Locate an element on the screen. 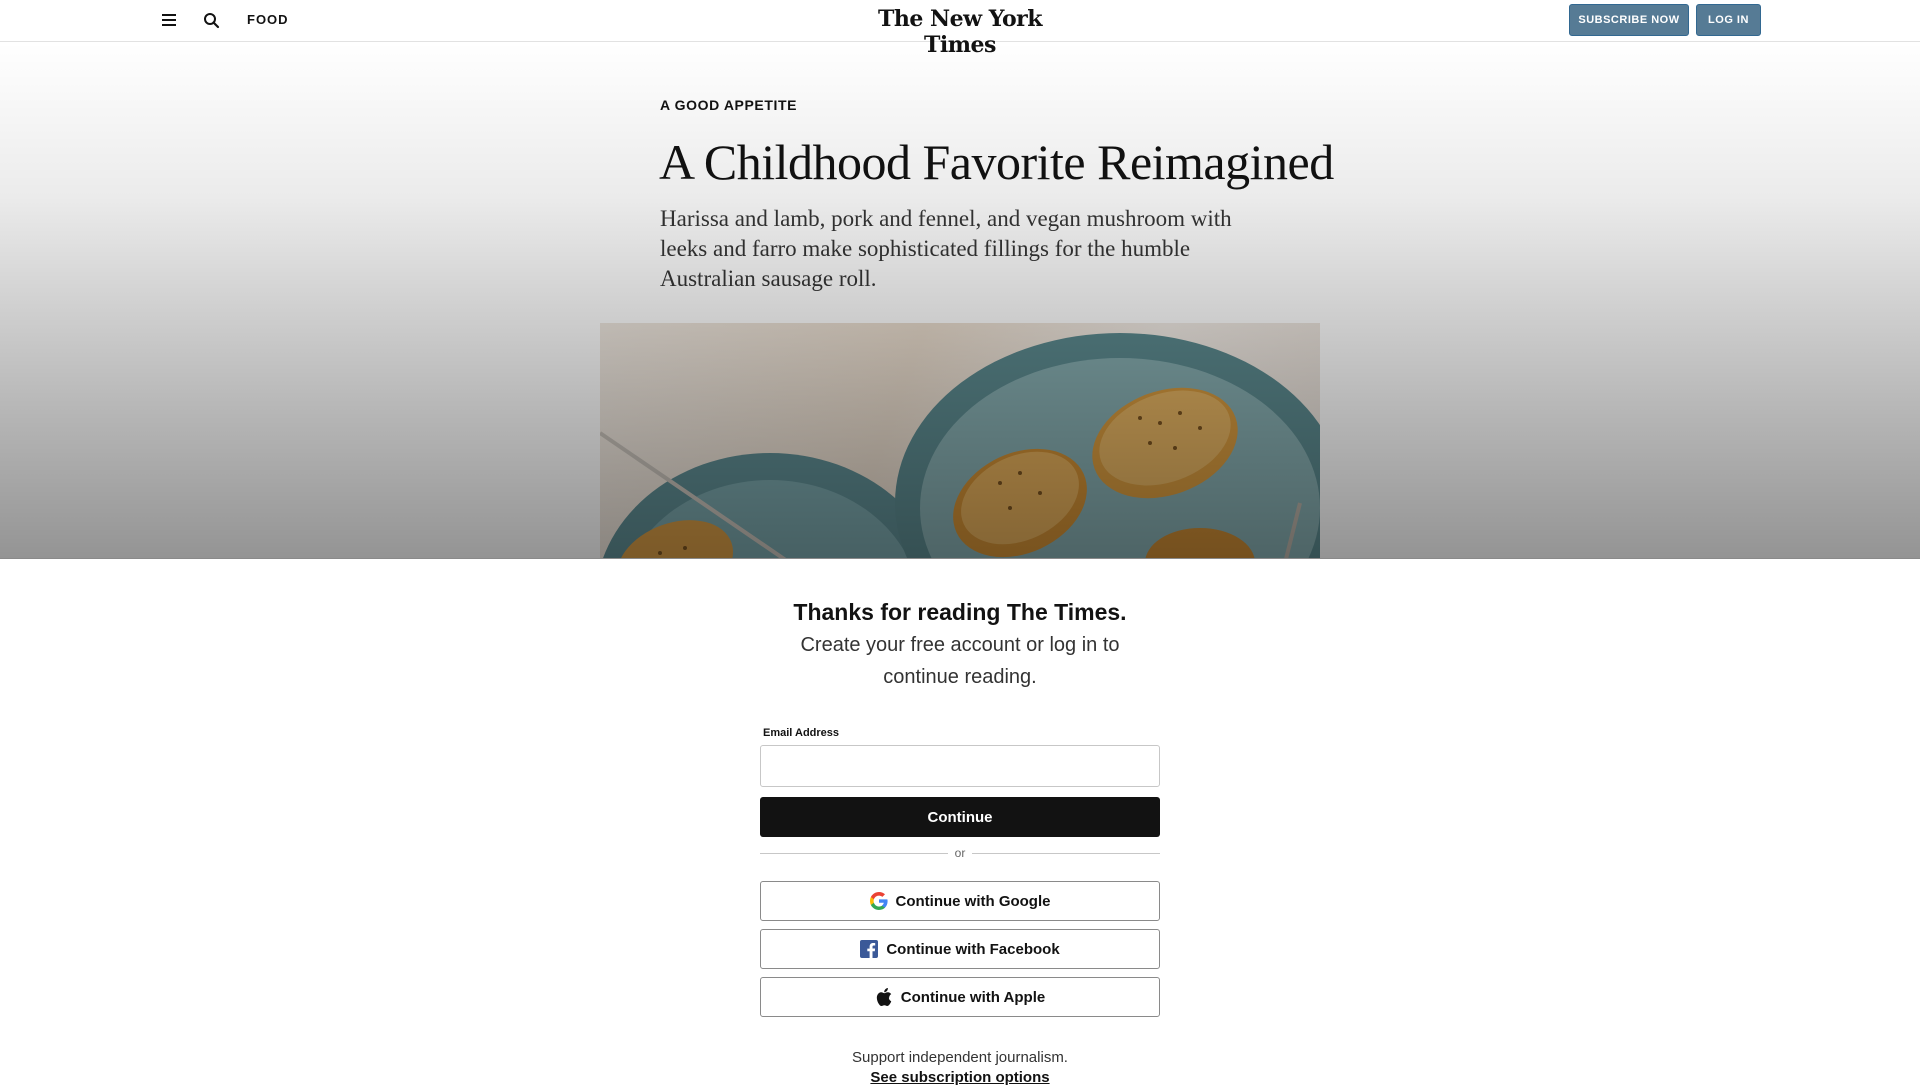 This screenshot has height=1086, width=1920. facebook-label: Continue with Facebook is located at coordinates (973, 949).